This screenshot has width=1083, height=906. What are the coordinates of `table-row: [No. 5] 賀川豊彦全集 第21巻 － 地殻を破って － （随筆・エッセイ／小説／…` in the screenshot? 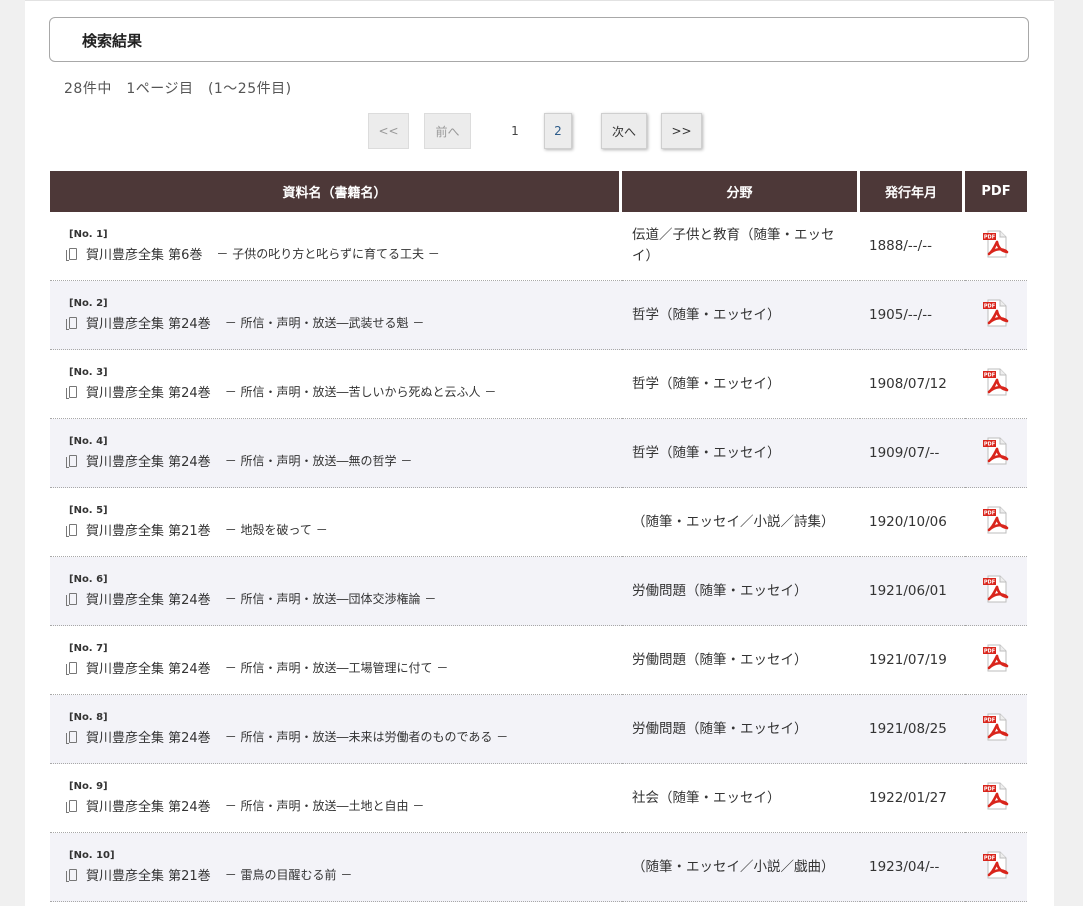 It's located at (538, 522).